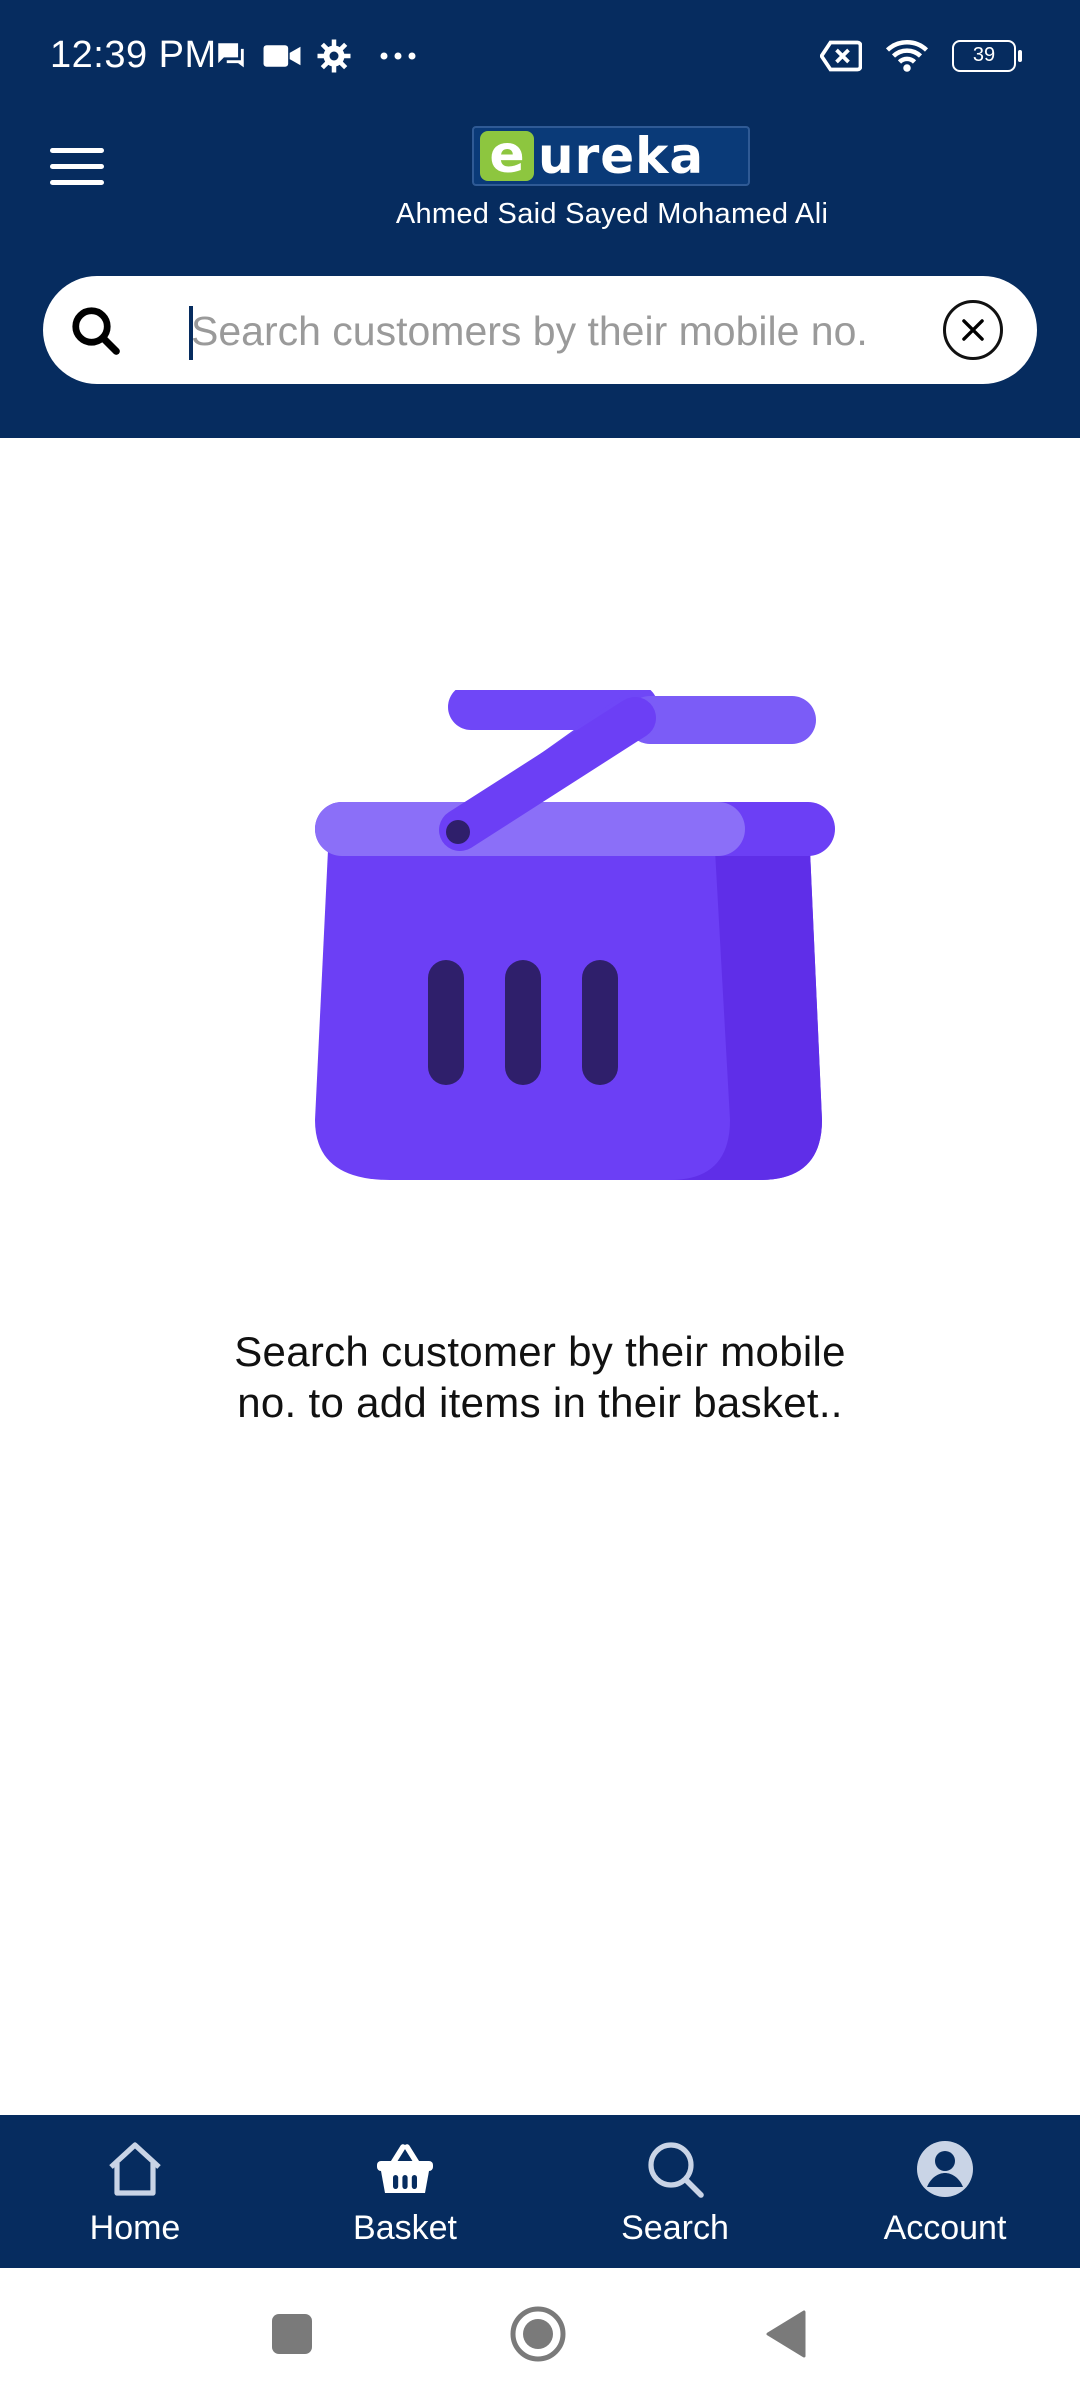 Image resolution: width=1080 pixels, height=2400 pixels. I want to click on nav-account-label: Account, so click(945, 2228).